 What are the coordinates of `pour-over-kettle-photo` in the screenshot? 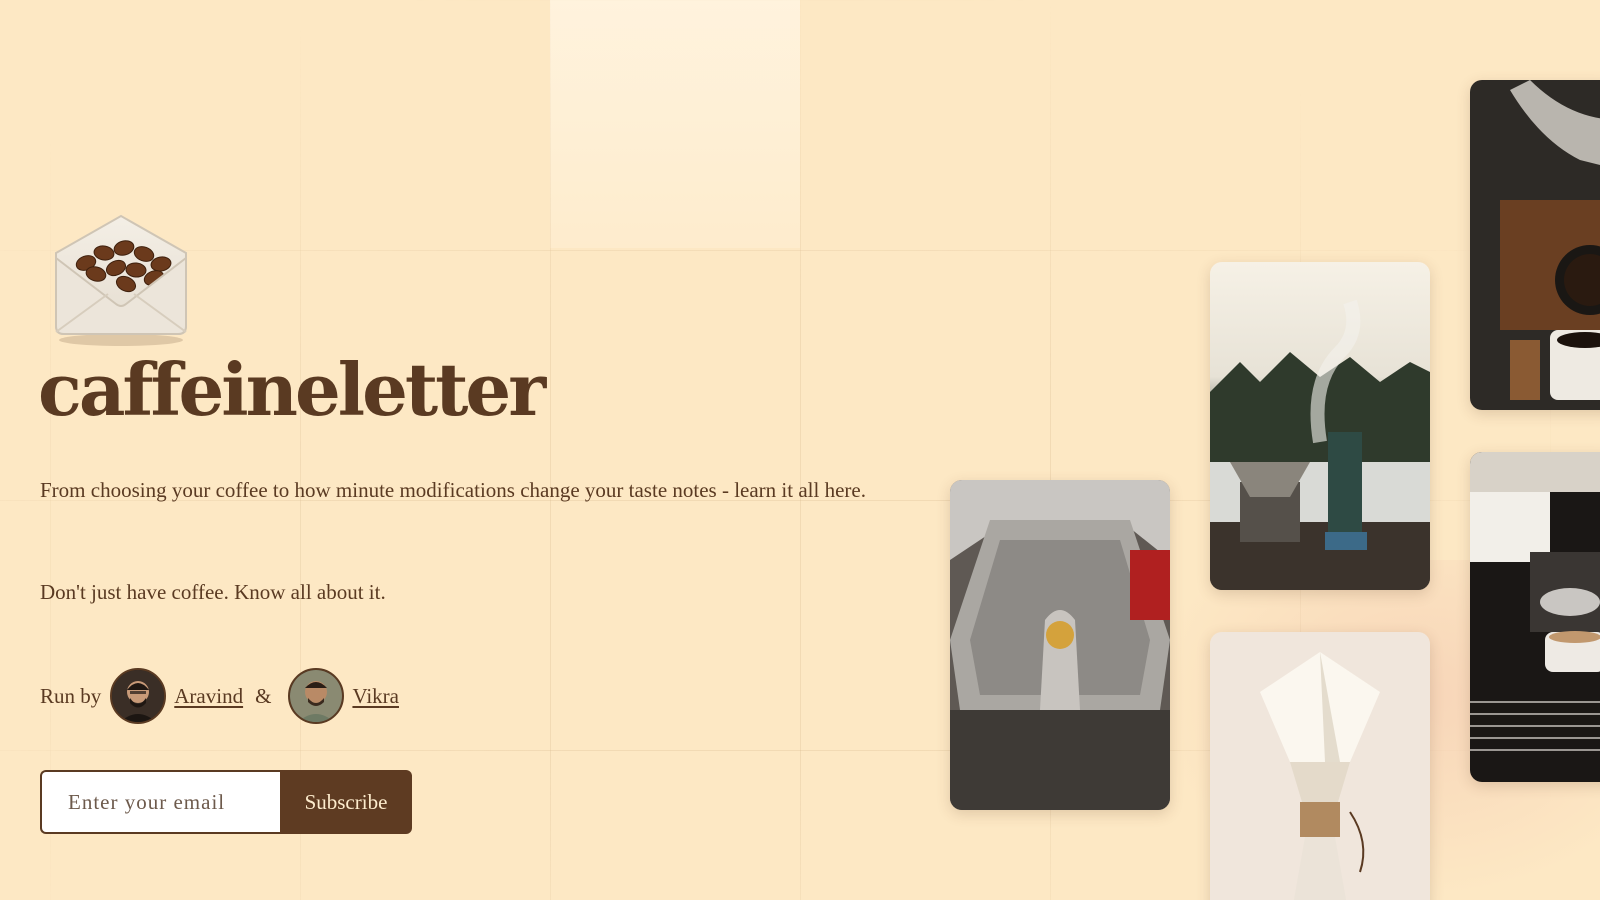 It's located at (1535, 245).